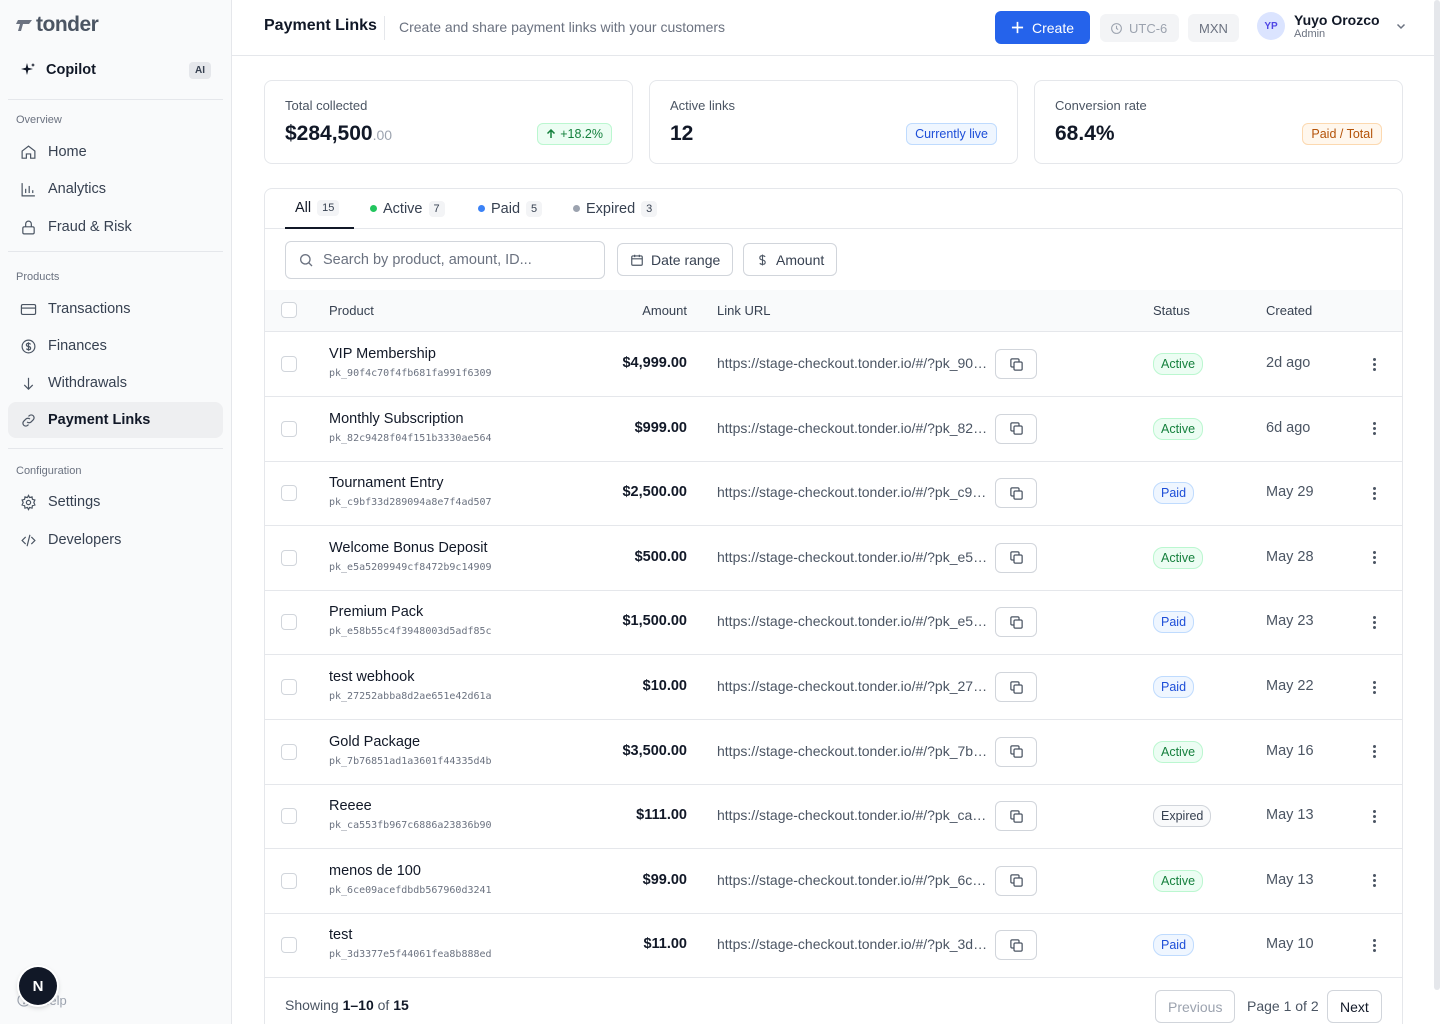 This screenshot has width=1440, height=1024. What do you see at coordinates (115, 383) in the screenshot?
I see `sidebar-item-withdrawals: Withdrawals` at bounding box center [115, 383].